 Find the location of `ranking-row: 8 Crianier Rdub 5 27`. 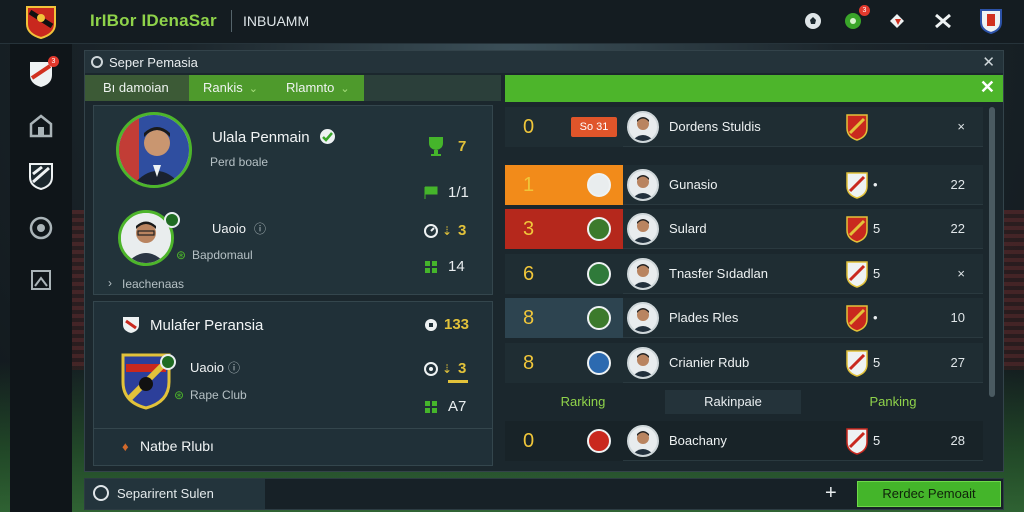

ranking-row: 8 Crianier Rdub 5 27 is located at coordinates (744, 363).